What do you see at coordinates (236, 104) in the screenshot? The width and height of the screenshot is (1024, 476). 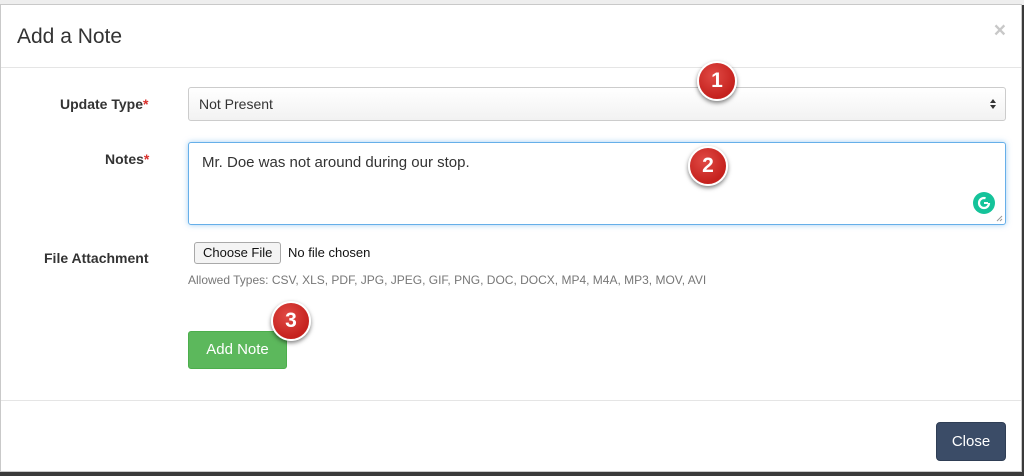 I see `update-type-selected-value: Not Present` at bounding box center [236, 104].